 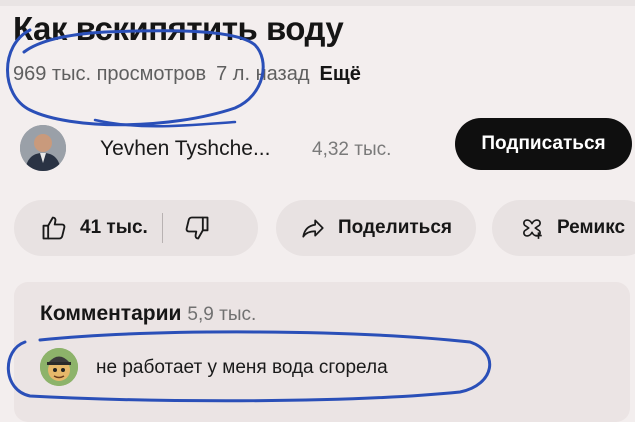 What do you see at coordinates (111, 313) in the screenshot?
I see `comments-title: Комментарии` at bounding box center [111, 313].